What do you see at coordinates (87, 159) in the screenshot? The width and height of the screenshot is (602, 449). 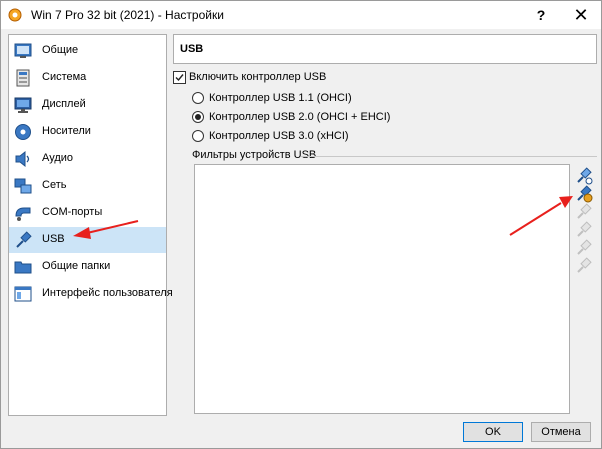 I see `sidebar-item-audio: Аудио` at bounding box center [87, 159].